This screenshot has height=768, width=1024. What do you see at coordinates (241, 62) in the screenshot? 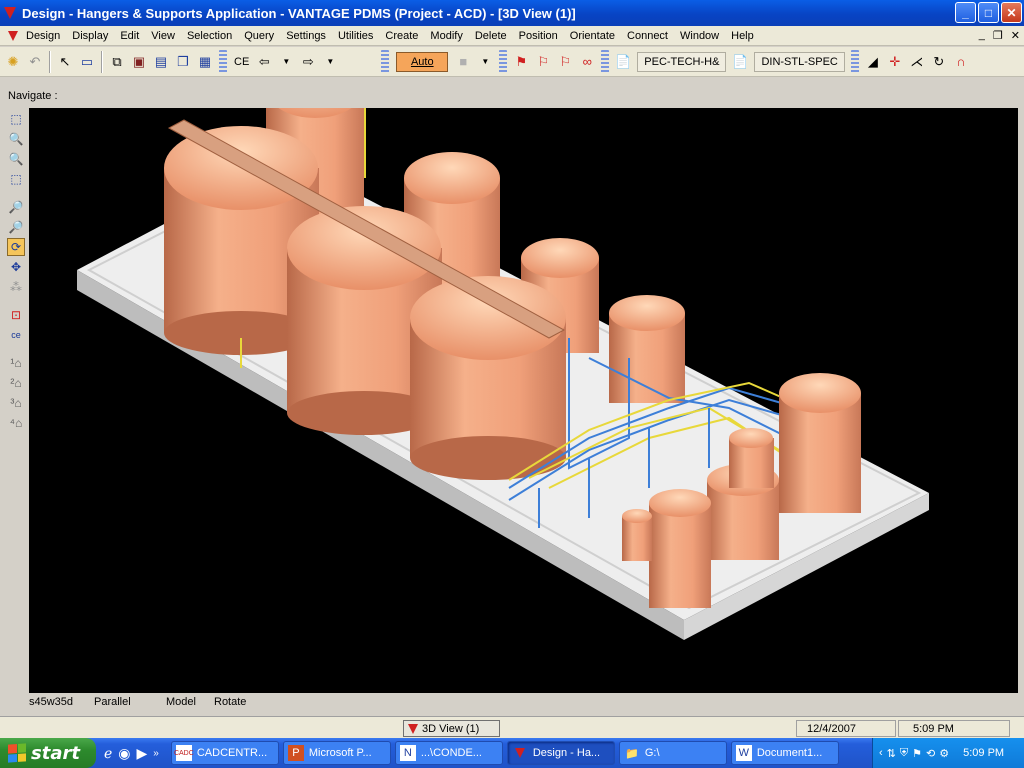
I see `ce-label: CE` at bounding box center [241, 62].